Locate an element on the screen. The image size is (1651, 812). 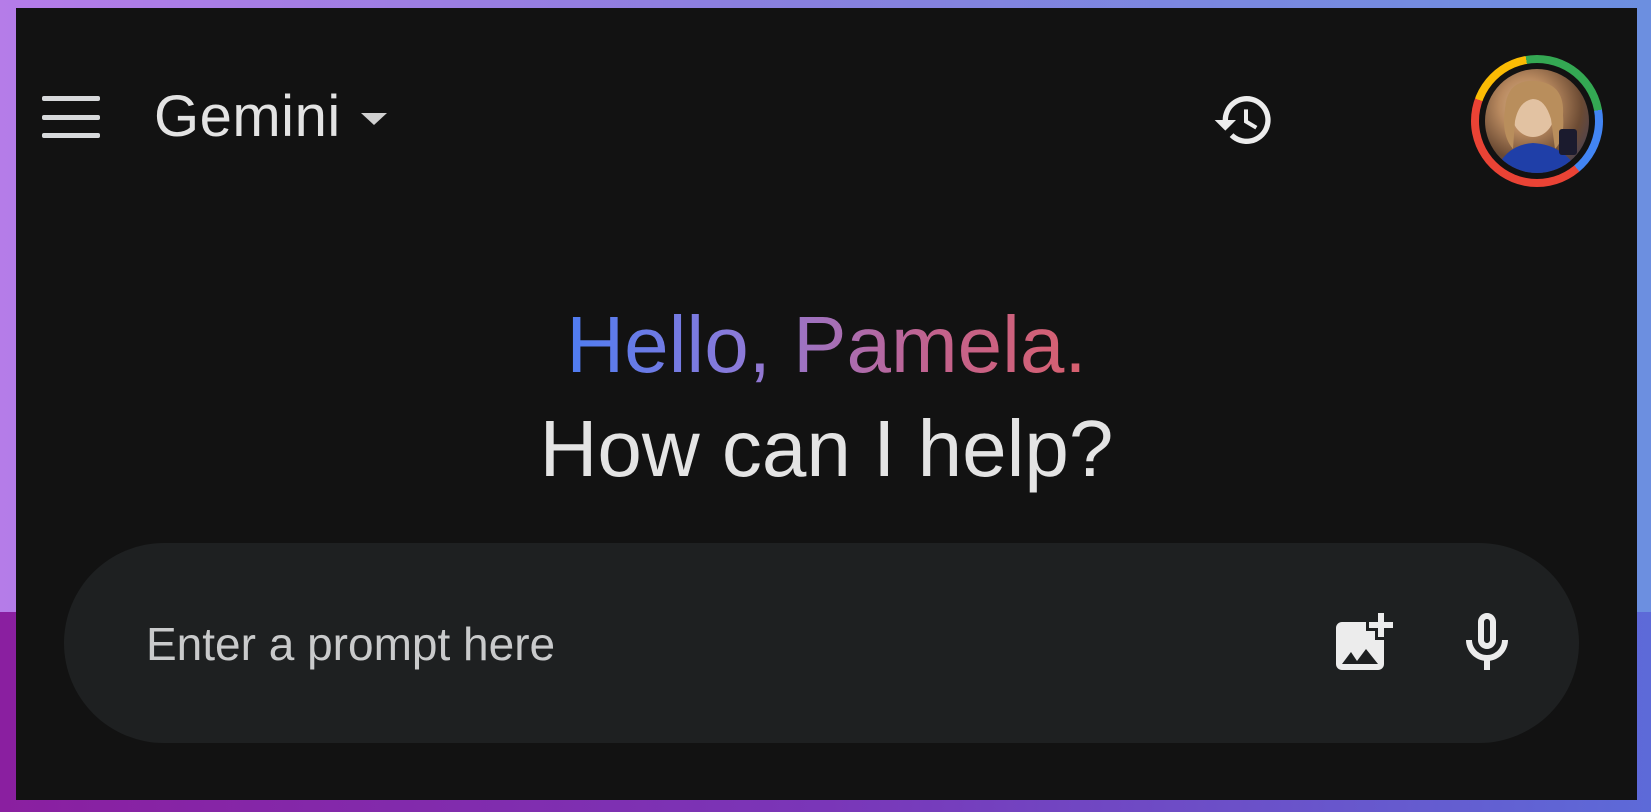
account-avatar-button is located at coordinates (1537, 121).